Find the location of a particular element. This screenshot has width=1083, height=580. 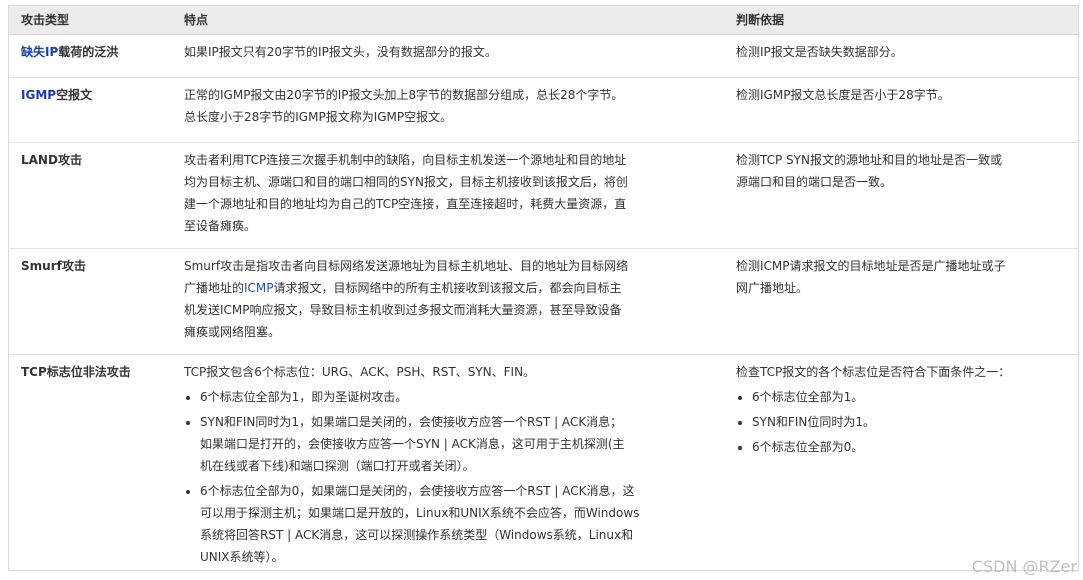

feature-line: 广播地址的ICMP请求报文，目标网络中的所有主机接收到该报文后，都会向目标主 is located at coordinates (448, 288).